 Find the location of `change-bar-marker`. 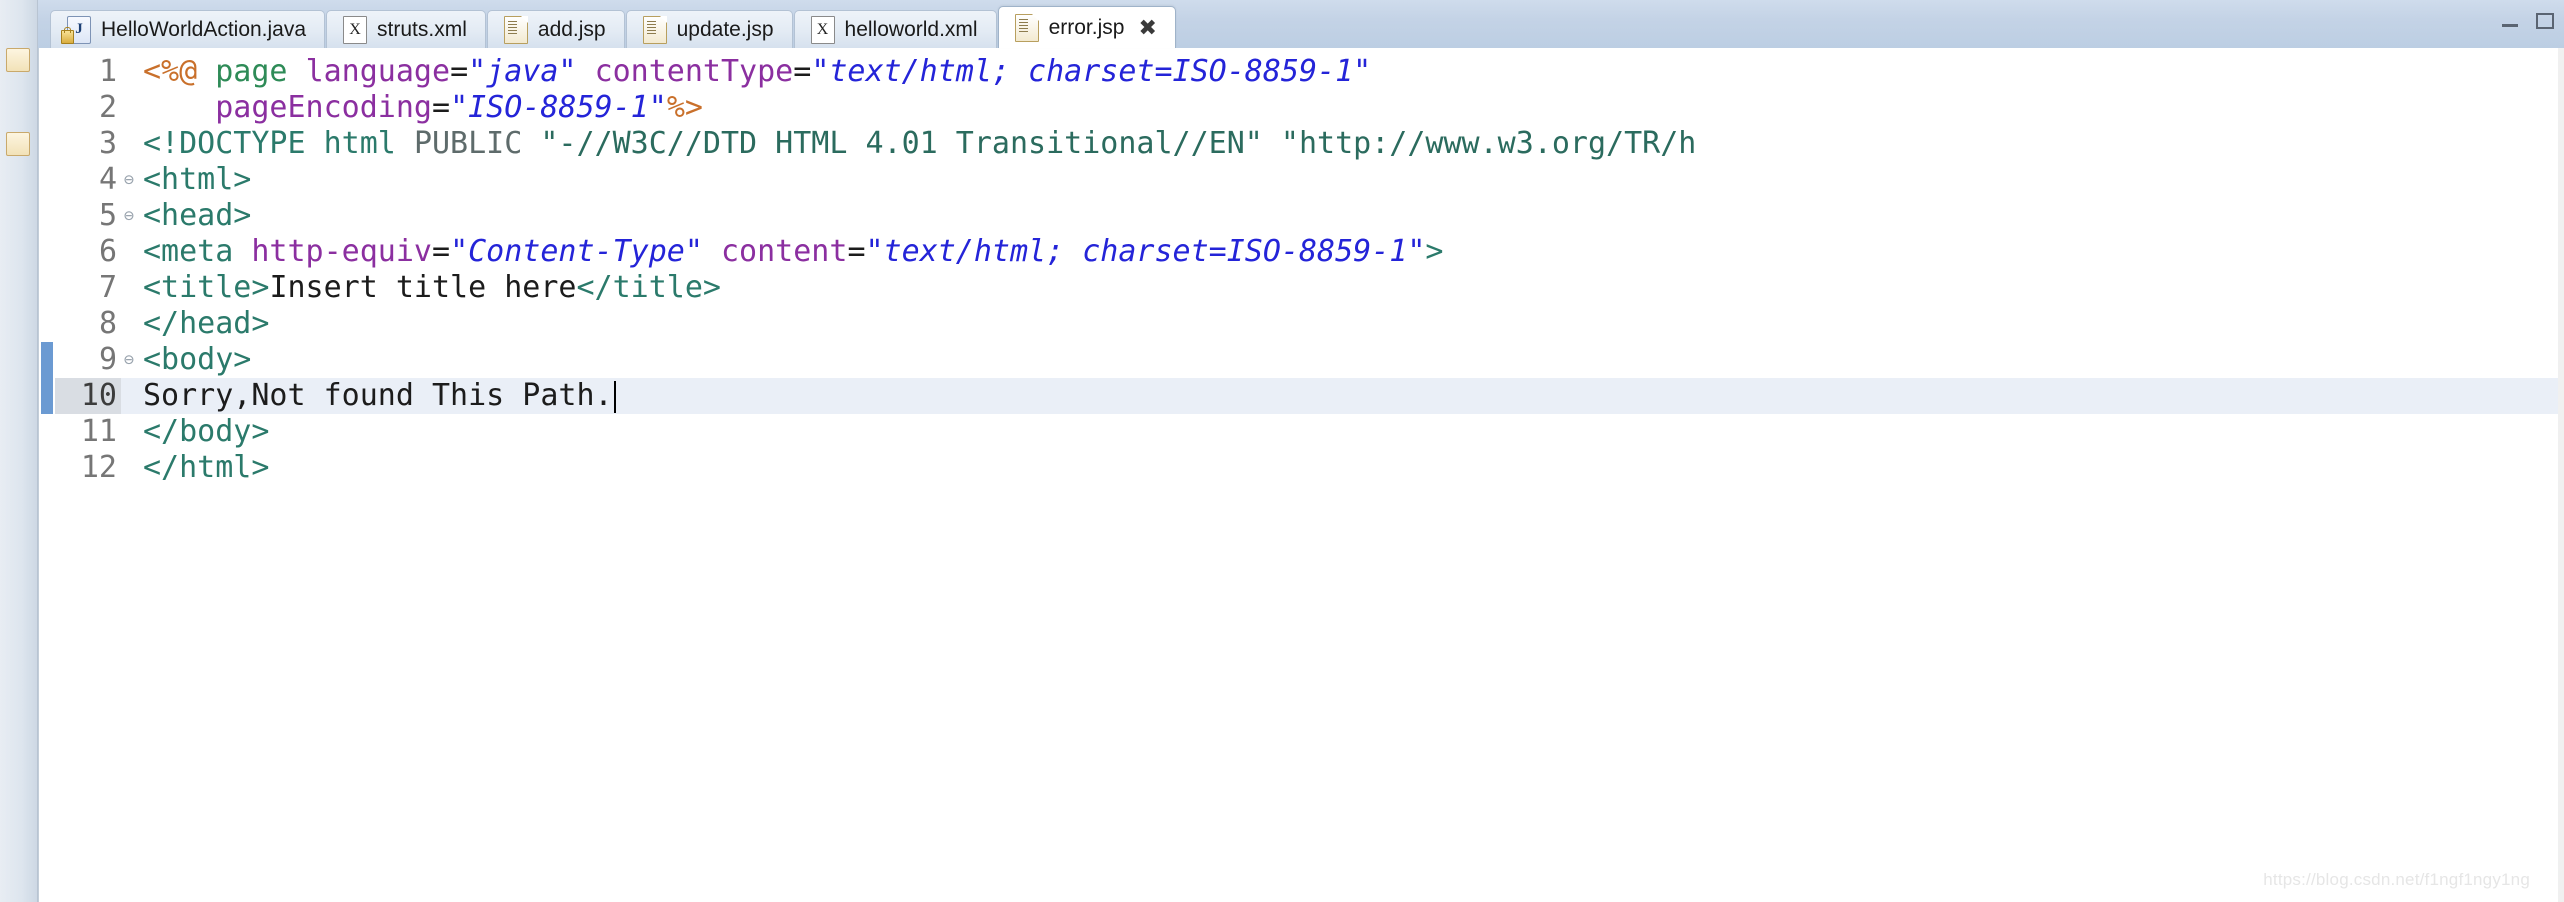

change-bar-marker is located at coordinates (47, 378).